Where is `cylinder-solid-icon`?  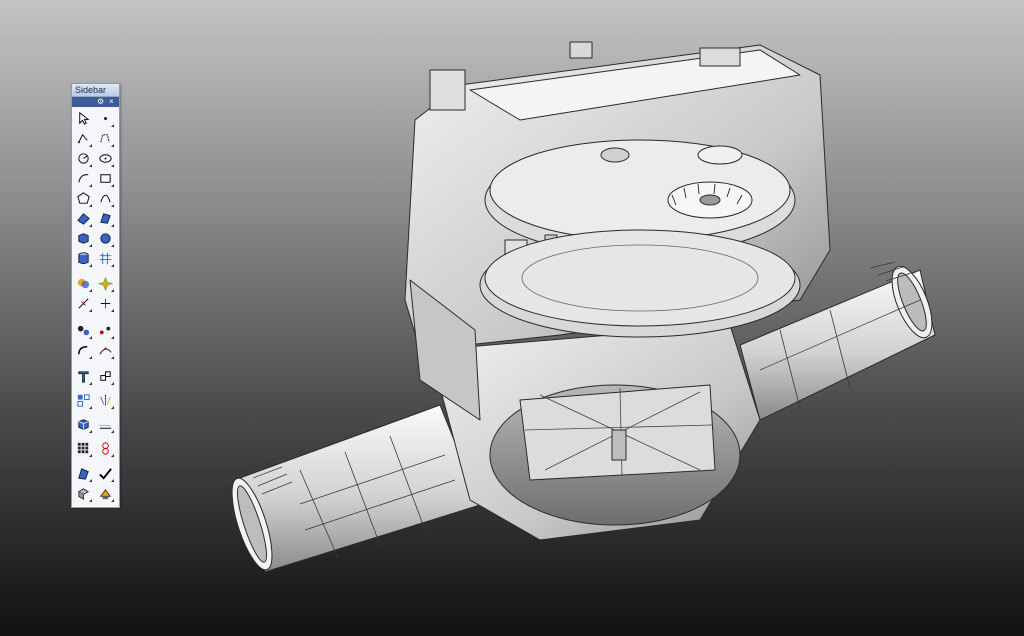 cylinder-solid-icon is located at coordinates (83, 258).